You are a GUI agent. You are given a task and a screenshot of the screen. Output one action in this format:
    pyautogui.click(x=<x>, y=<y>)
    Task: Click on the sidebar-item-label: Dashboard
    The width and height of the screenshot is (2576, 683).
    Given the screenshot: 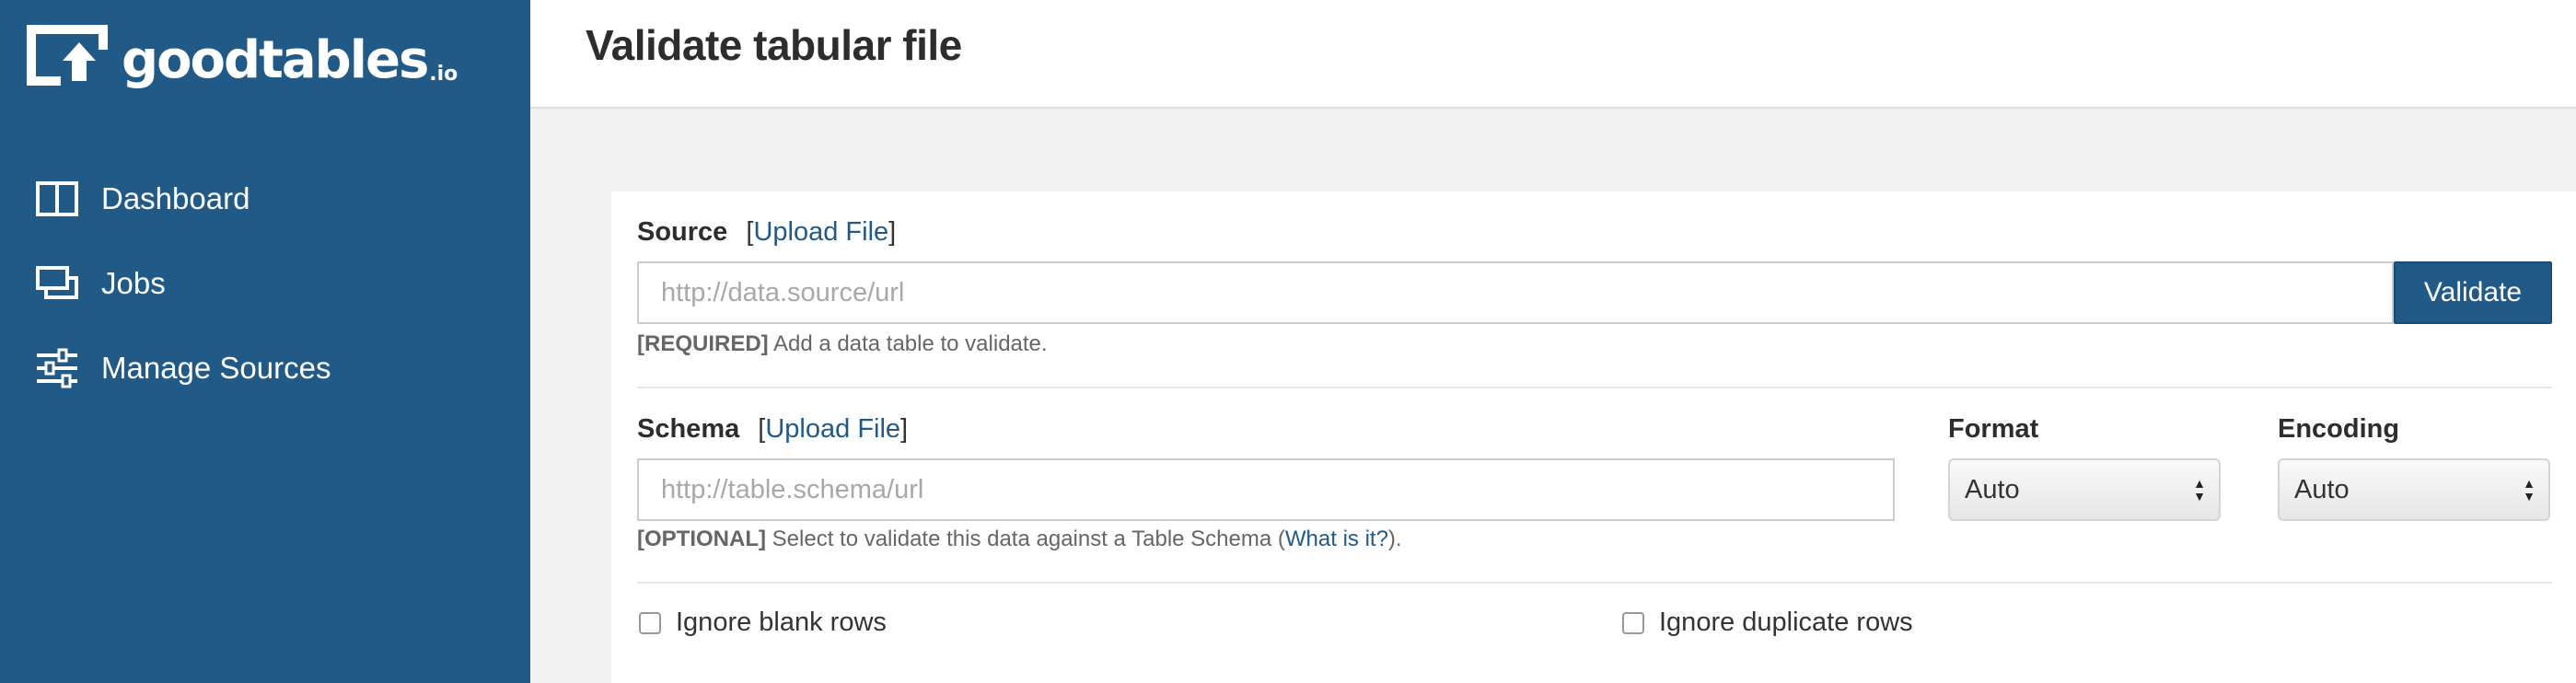 What is the action you would take?
    pyautogui.click(x=175, y=198)
    